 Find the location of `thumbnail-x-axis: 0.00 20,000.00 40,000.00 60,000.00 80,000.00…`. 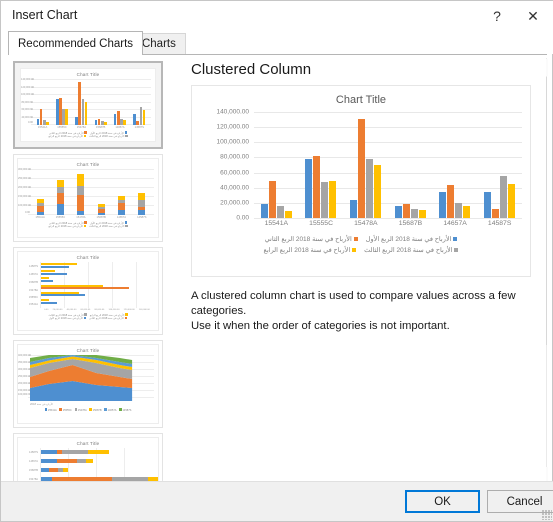

thumbnail-x-axis: 0.00 20,000.00 40,000.00 60,000.00 80,000.00… is located at coordinates (97, 310).